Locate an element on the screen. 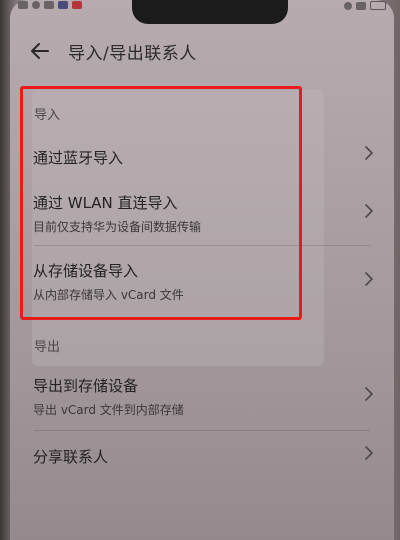 This screenshot has width=400, height=540. huawei-icon is located at coordinates (77, 5).